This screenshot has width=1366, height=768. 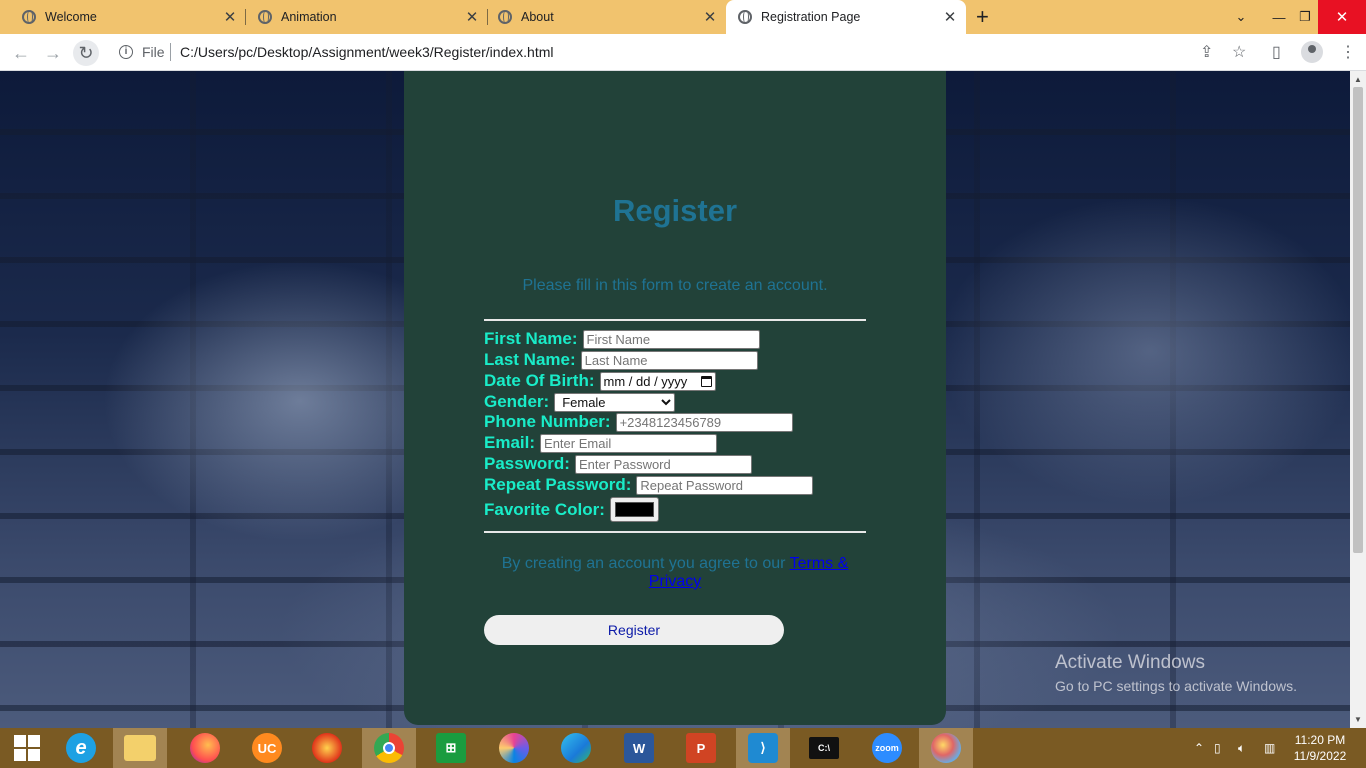 What do you see at coordinates (1241, 17) in the screenshot?
I see `tab-search-icon: ⌄` at bounding box center [1241, 17].